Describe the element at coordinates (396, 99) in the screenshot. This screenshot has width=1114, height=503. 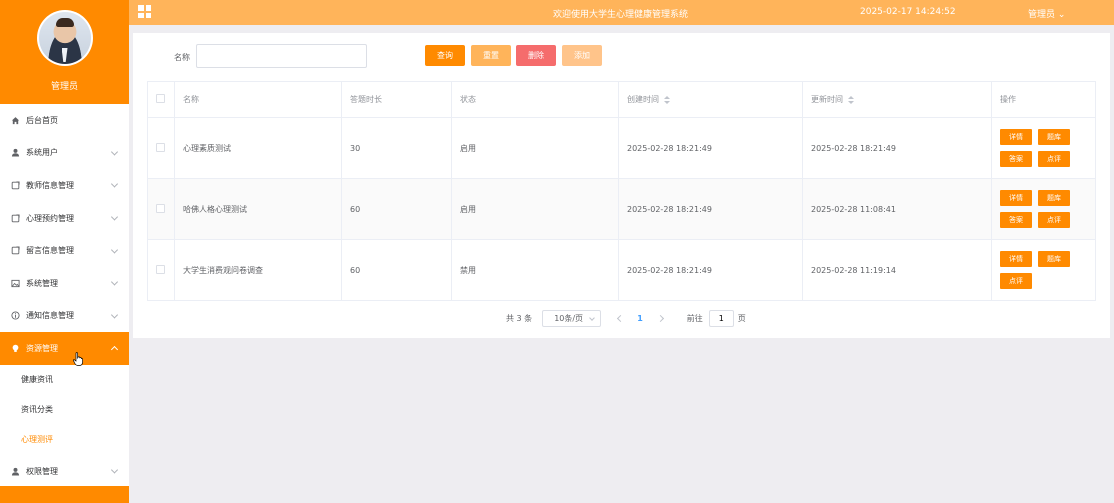
I see `header-duration: 答题时长` at that location.